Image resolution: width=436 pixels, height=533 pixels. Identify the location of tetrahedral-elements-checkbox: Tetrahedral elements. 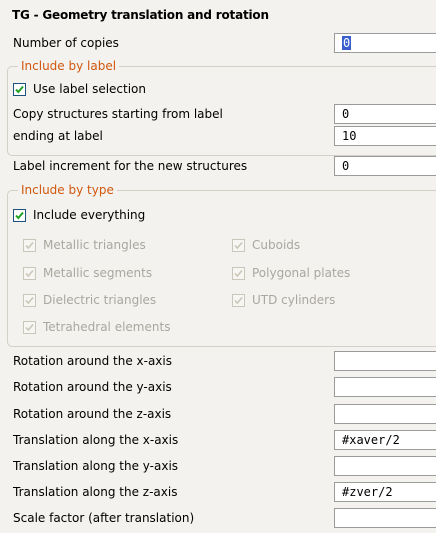
(96, 327).